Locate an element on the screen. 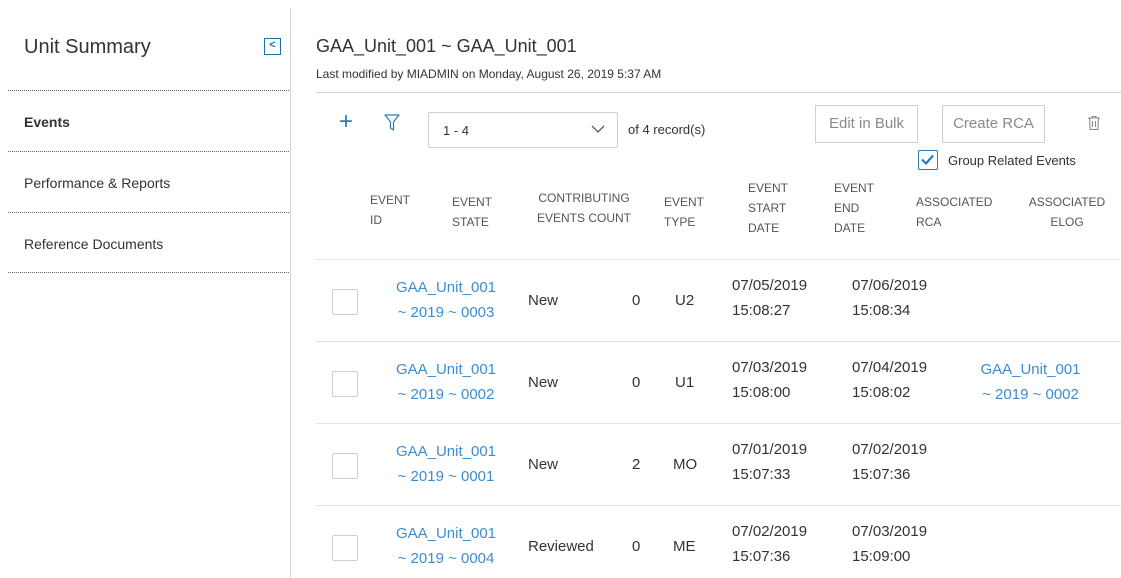 Image resolution: width=1121 pixels, height=578 pixels. group-related-checkbox is located at coordinates (928, 160).